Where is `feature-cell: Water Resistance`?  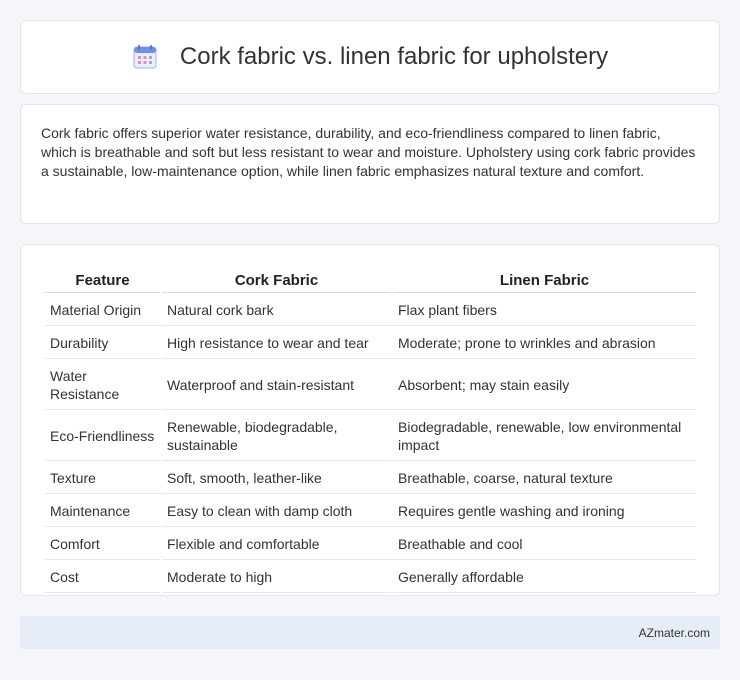
feature-cell: Water Resistance is located at coordinates (102, 385).